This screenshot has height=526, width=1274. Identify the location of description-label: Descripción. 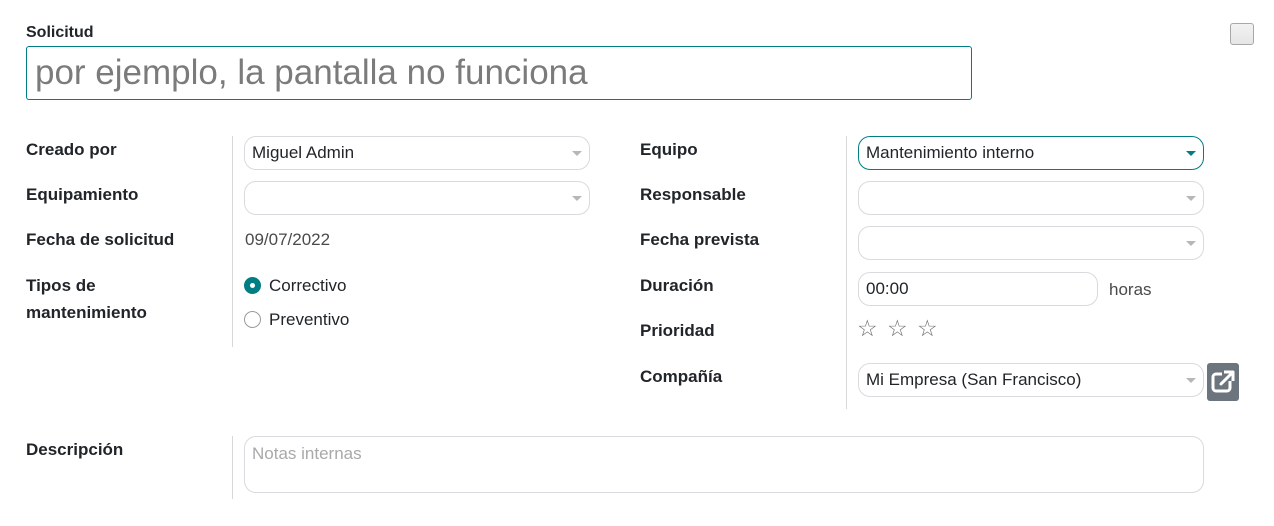
(75, 449).